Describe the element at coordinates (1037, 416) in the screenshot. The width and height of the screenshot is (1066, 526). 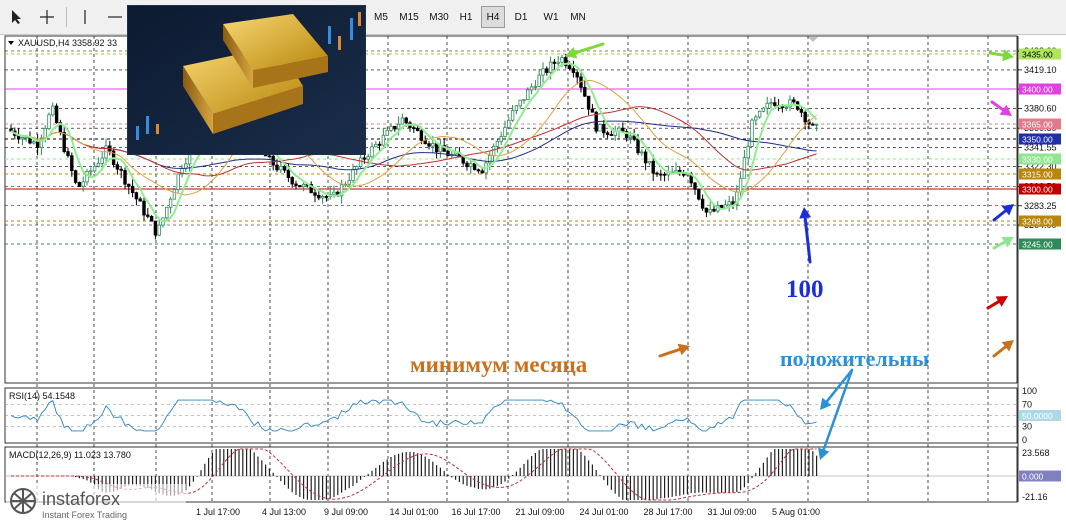
I see `rsi-level-label: 50.0000` at that location.